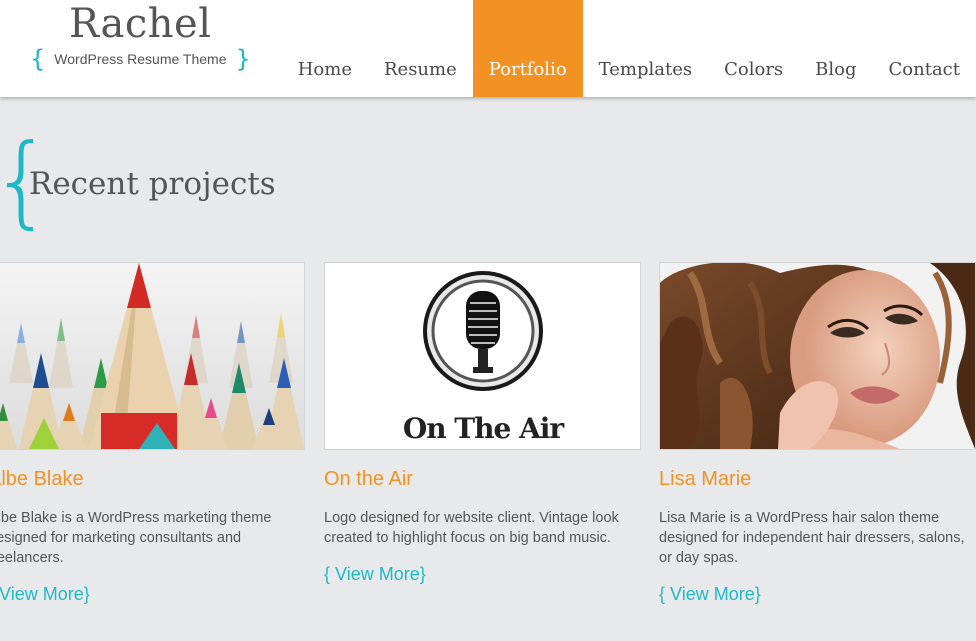 The width and height of the screenshot is (976, 641). I want to click on microphone-logo-illustration: On The Air, so click(482, 356).